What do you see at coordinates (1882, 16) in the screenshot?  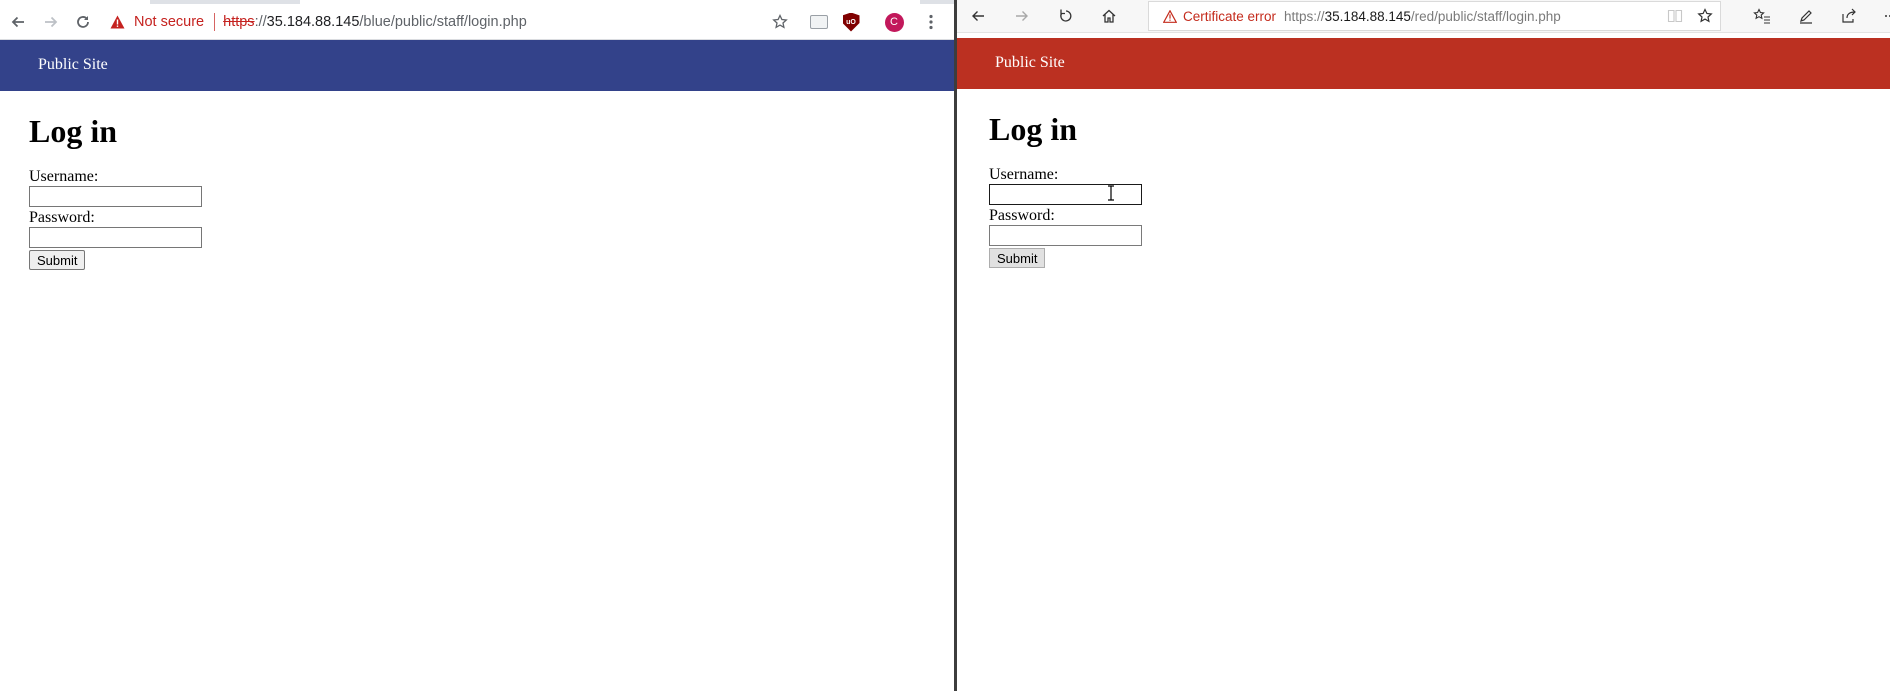 I see `more-button` at bounding box center [1882, 16].